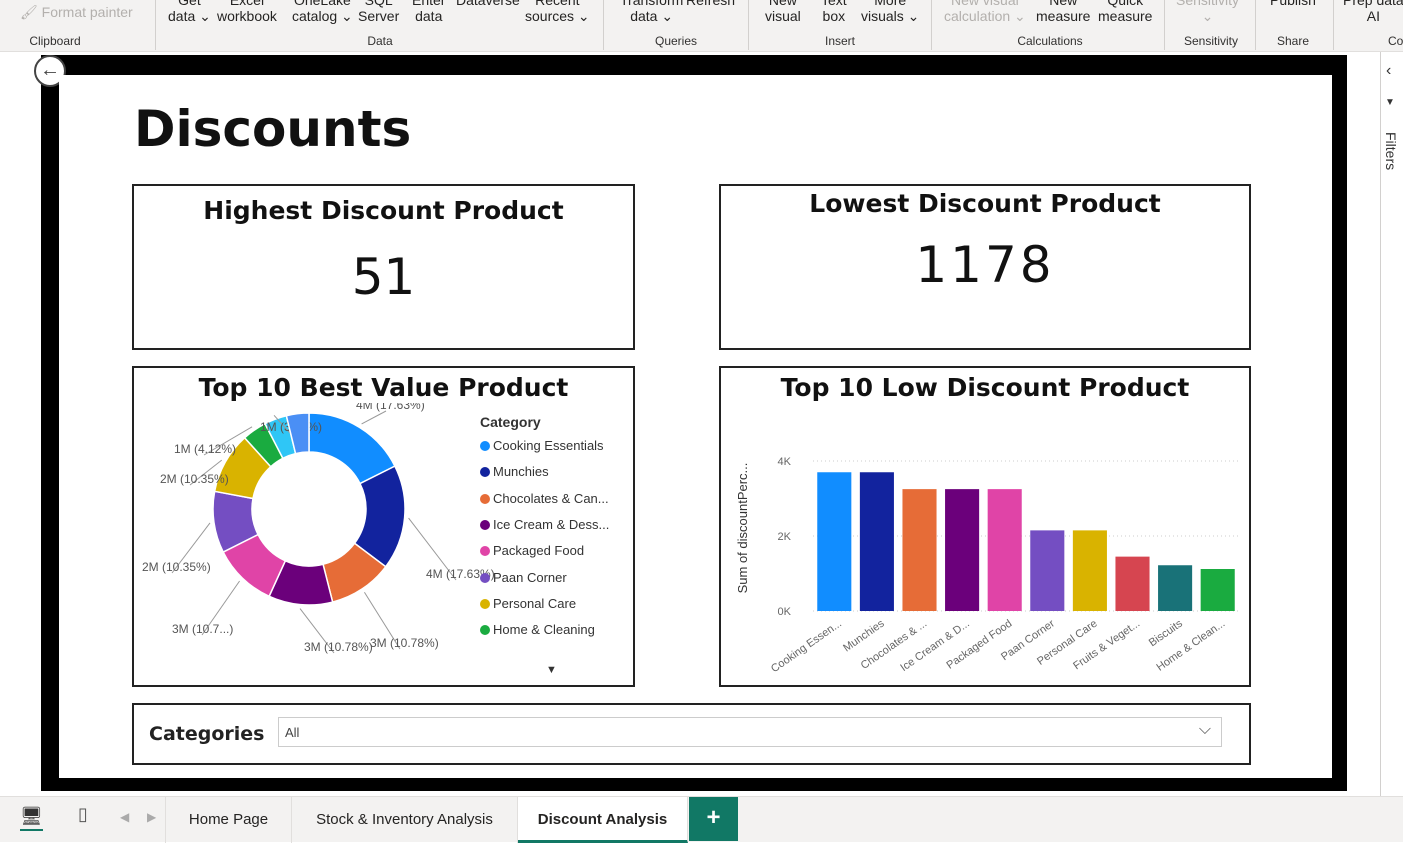  Describe the element at coordinates (1050, 41) in the screenshot. I see `group-calculations: Calculations` at that location.